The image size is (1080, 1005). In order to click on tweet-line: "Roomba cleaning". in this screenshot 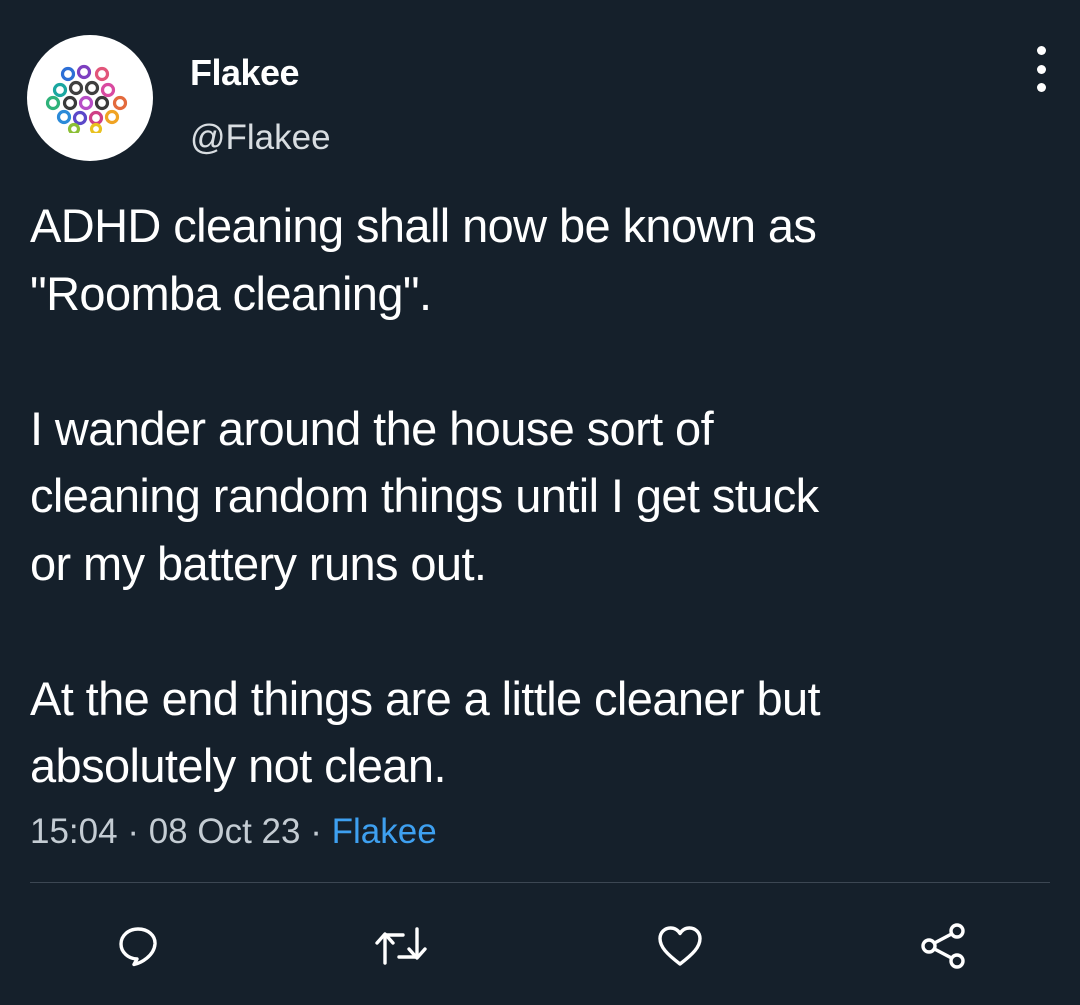, I will do `click(231, 293)`.